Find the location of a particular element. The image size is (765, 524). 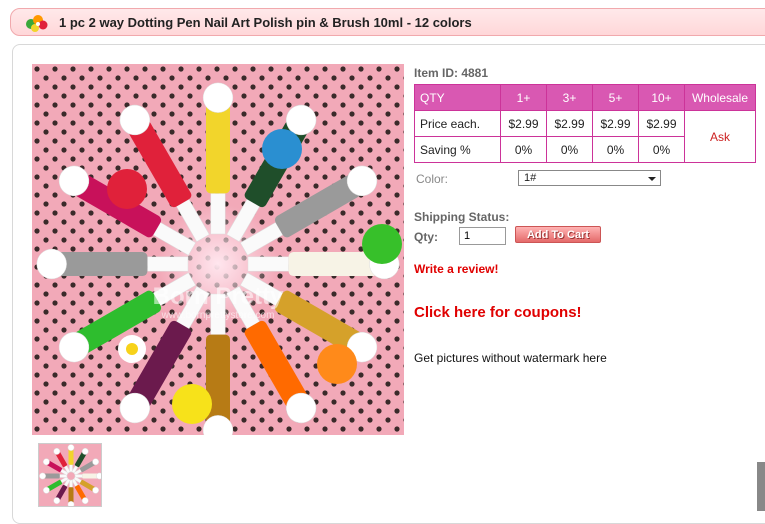

chevron-down-icon is located at coordinates (652, 179).